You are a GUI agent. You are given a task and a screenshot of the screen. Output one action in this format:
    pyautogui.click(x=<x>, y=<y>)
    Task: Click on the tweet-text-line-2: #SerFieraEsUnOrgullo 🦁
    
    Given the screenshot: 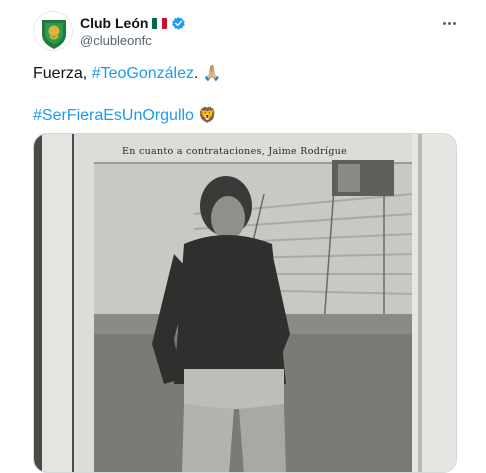 What is the action you would take?
    pyautogui.click(x=125, y=115)
    